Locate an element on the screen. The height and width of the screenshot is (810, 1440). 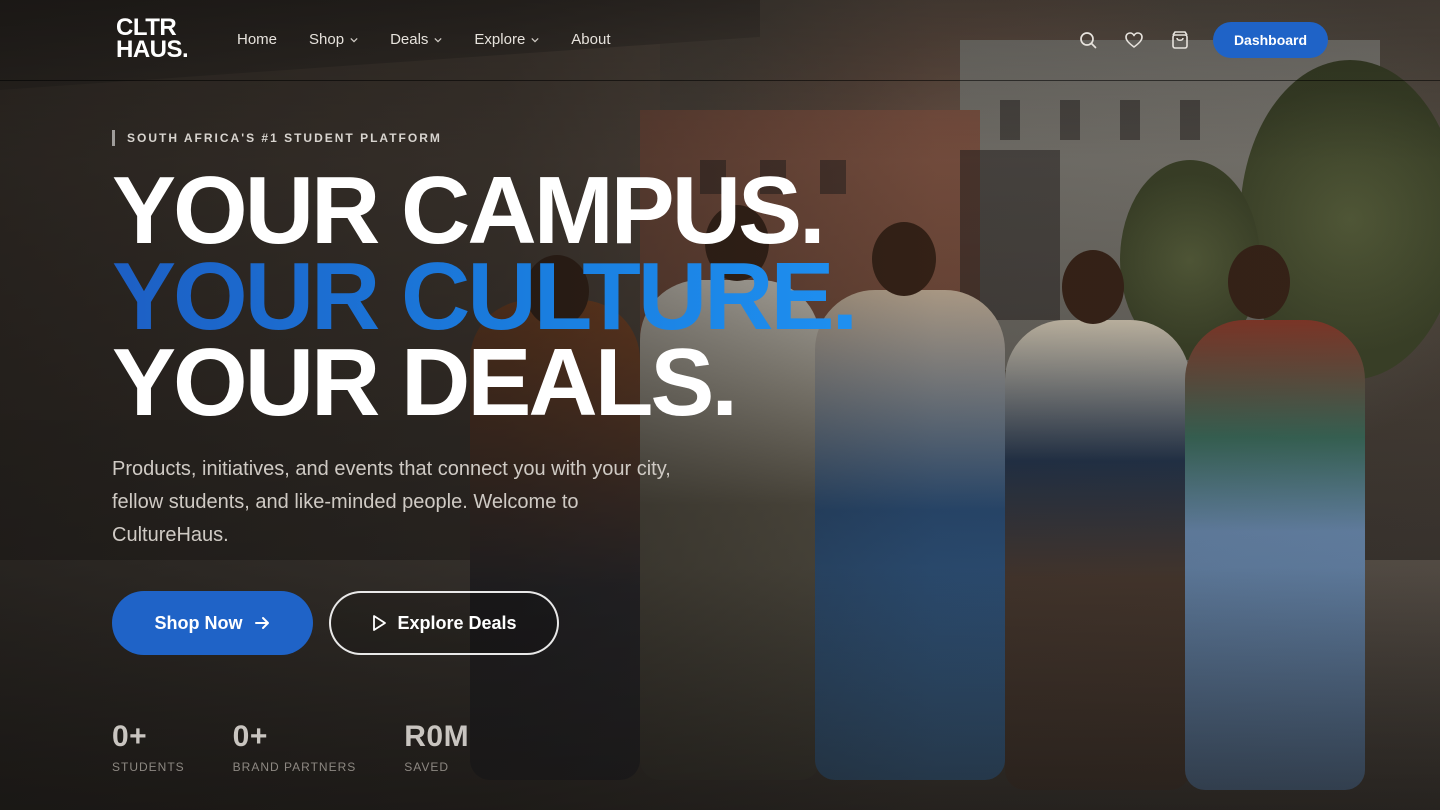
nav-item-label: Home is located at coordinates (257, 39).